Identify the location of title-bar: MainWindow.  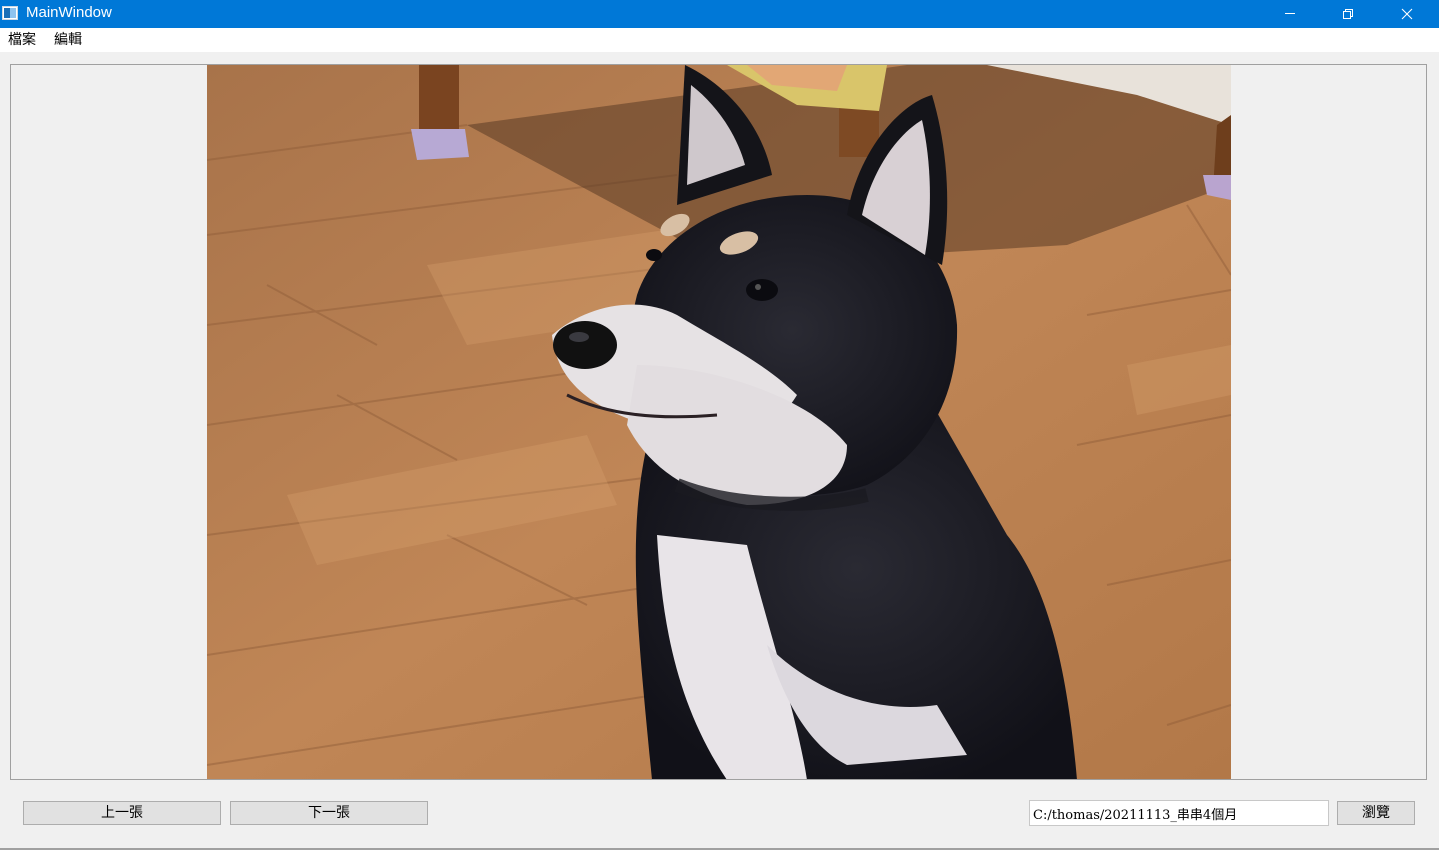
(719, 14).